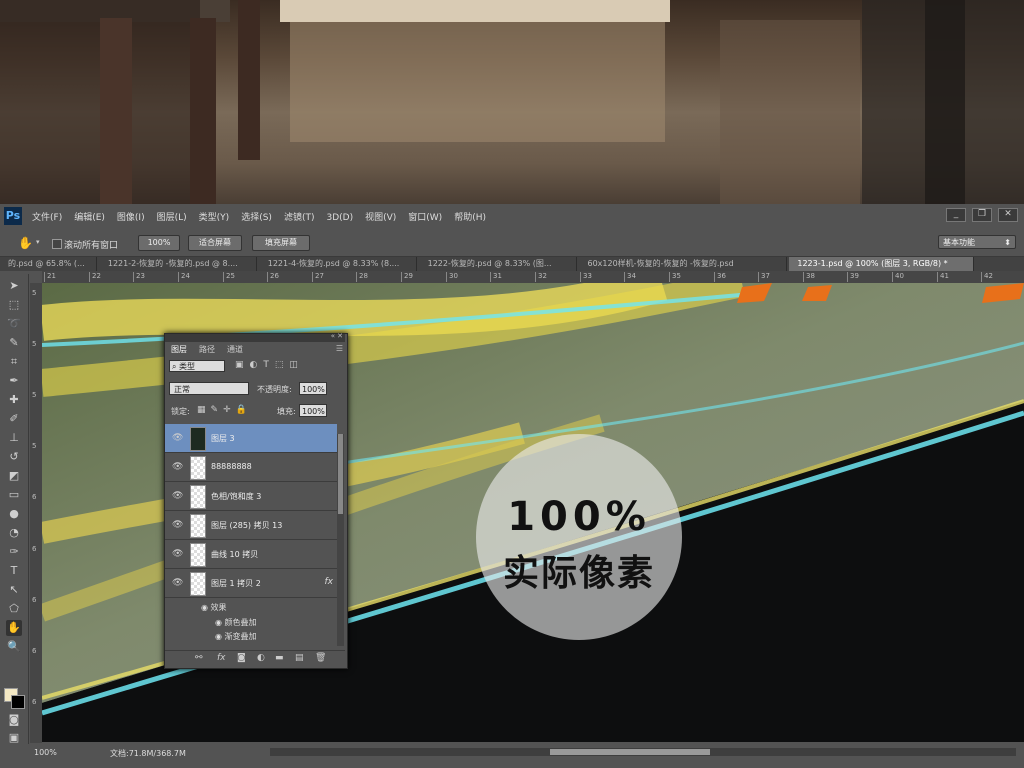 This screenshot has width=1024, height=768. What do you see at coordinates (299, 658) in the screenshot?
I see `new-layer-icon: ▤` at bounding box center [299, 658].